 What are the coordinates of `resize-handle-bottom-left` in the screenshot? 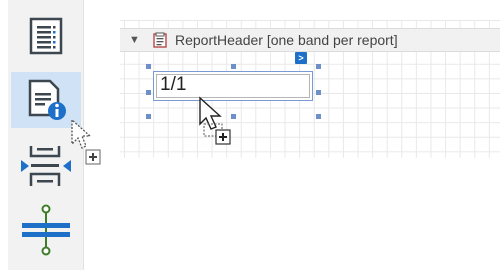 It's located at (148, 116).